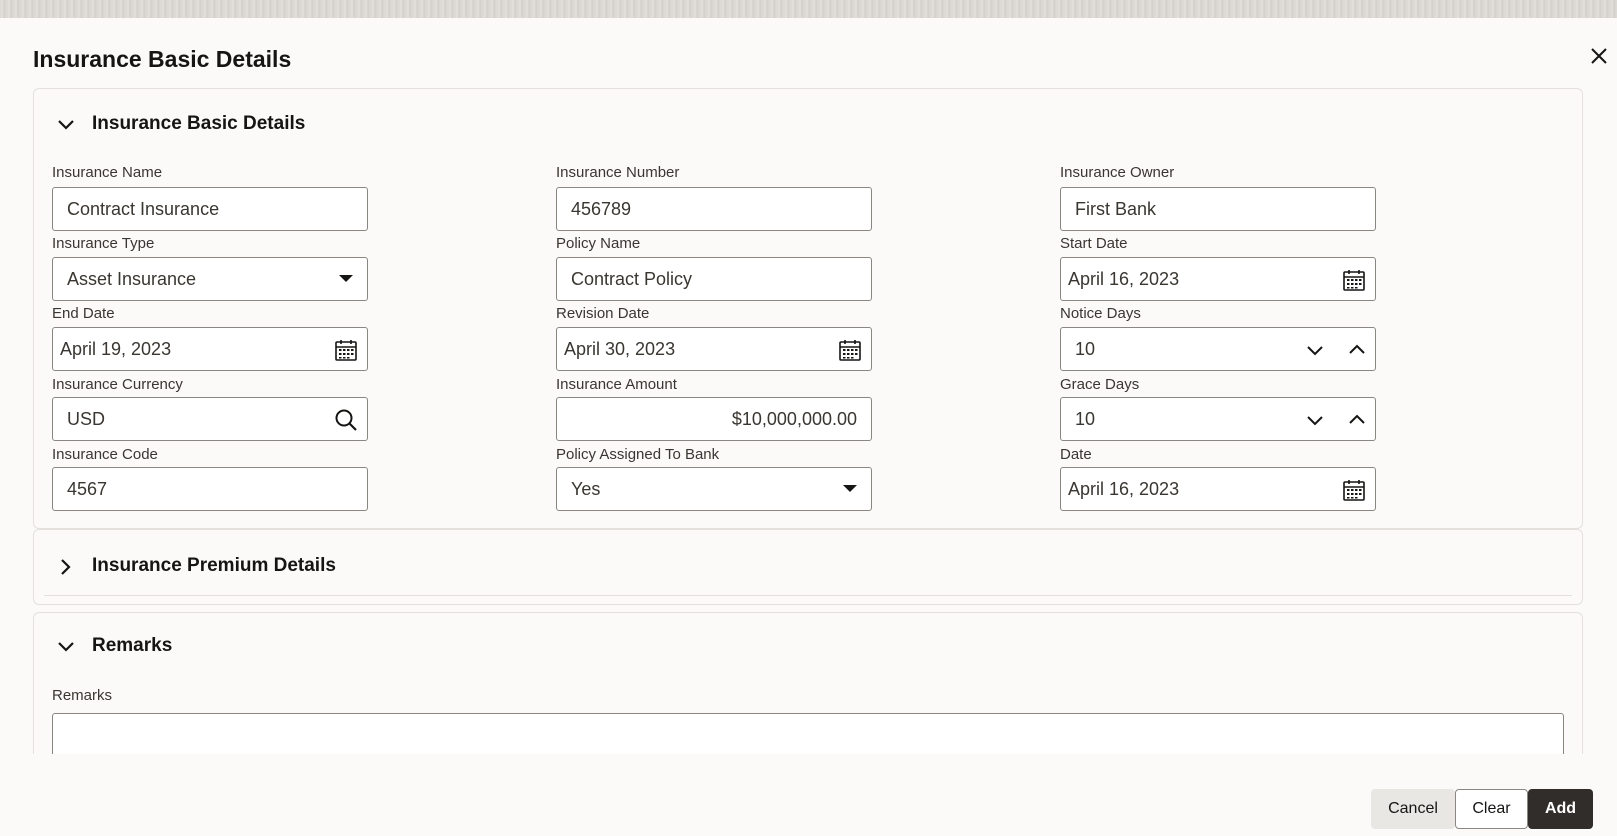 The width and height of the screenshot is (1617, 836). Describe the element at coordinates (618, 172) in the screenshot. I see `insurance-number-label: Insurance Number` at that location.